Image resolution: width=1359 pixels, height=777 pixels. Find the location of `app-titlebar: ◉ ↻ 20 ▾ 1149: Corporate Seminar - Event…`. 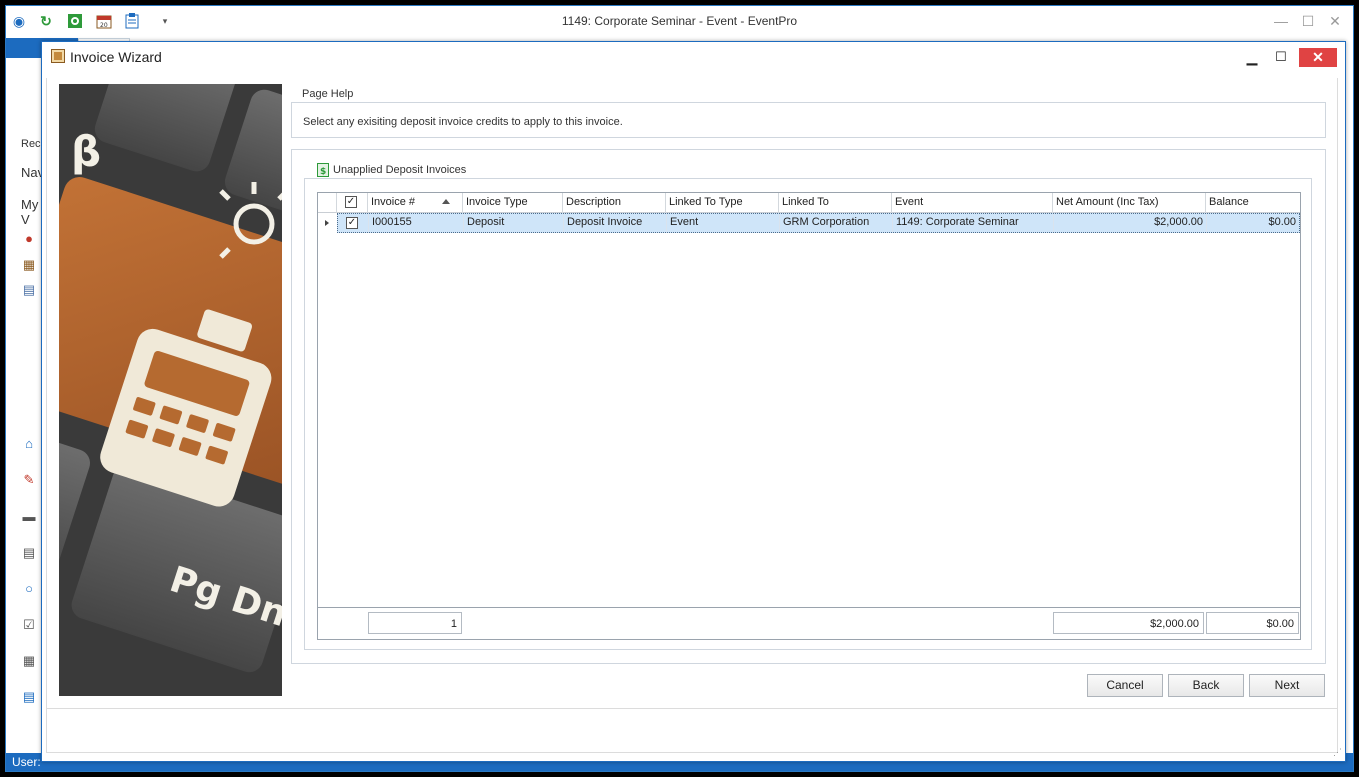

app-titlebar: ◉ ↻ 20 ▾ 1149: Corporate Seminar - Event… is located at coordinates (679, 21).